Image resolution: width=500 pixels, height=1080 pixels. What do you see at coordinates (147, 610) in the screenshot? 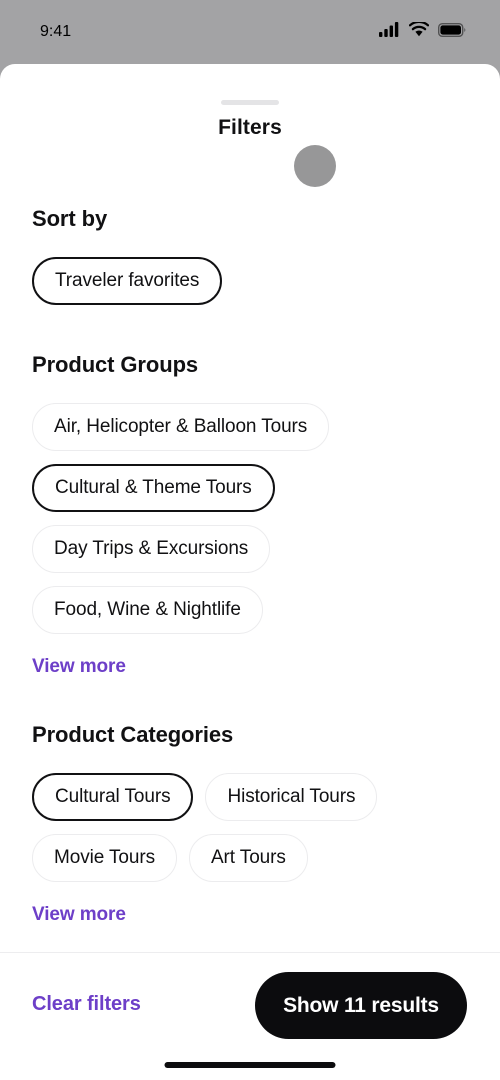
I see `filter-pill-food-wine-nightlife: Food, Wine & Nightlife` at bounding box center [147, 610].